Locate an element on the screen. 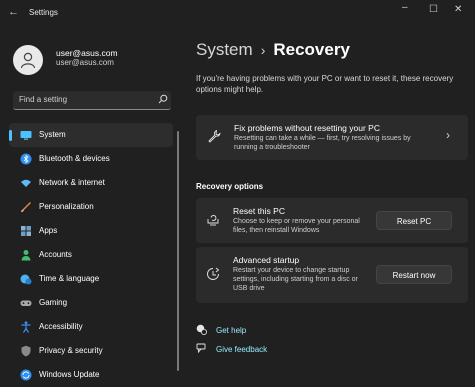 This screenshot has height=387, width=475. bluetooth-icon is located at coordinates (26, 159).